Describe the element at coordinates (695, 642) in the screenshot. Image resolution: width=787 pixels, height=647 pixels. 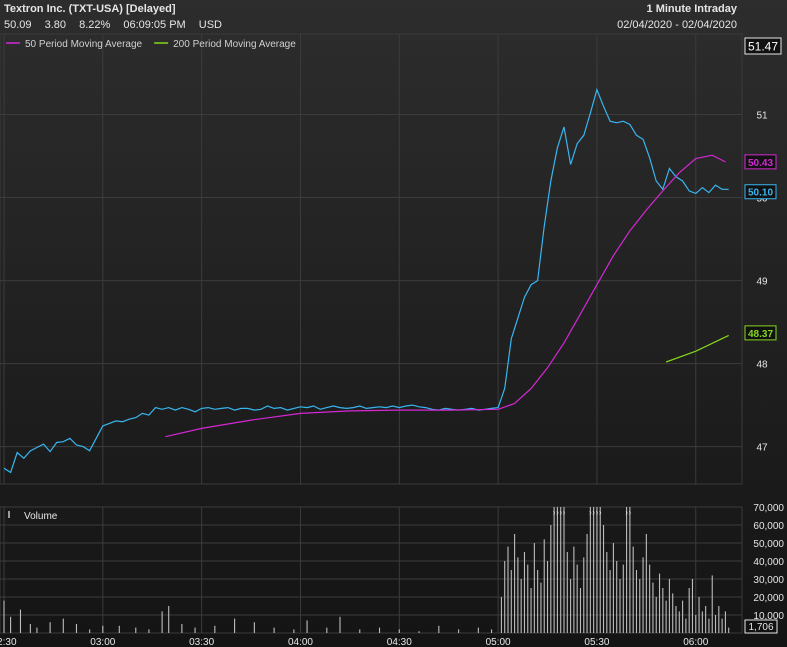
I see `x-tick-label: 06:00` at that location.